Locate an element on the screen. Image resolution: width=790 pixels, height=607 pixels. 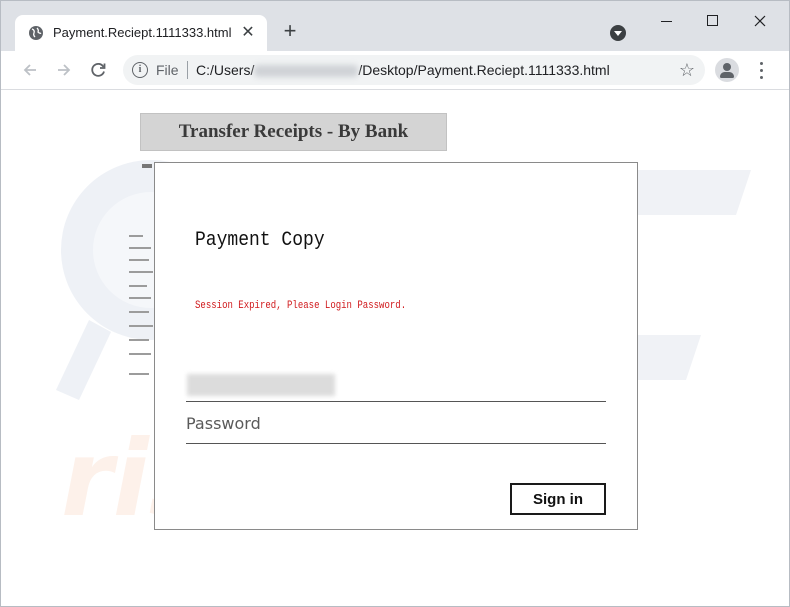
tab-search-icon is located at coordinates (618, 33).